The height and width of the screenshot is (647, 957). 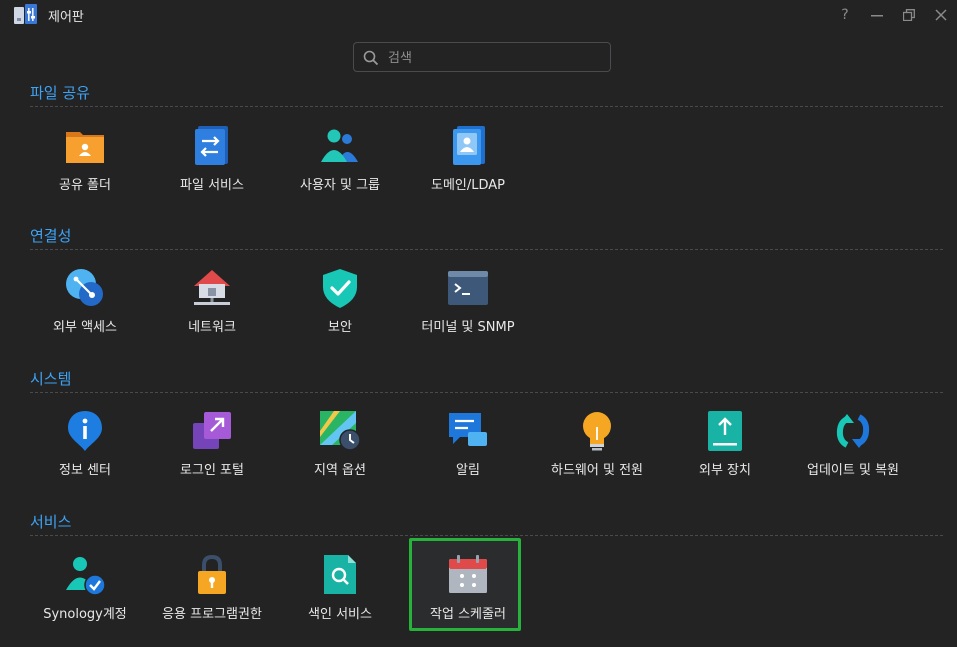 I want to click on item-hardware-power: 하드웨어 및 전원, so click(x=597, y=456).